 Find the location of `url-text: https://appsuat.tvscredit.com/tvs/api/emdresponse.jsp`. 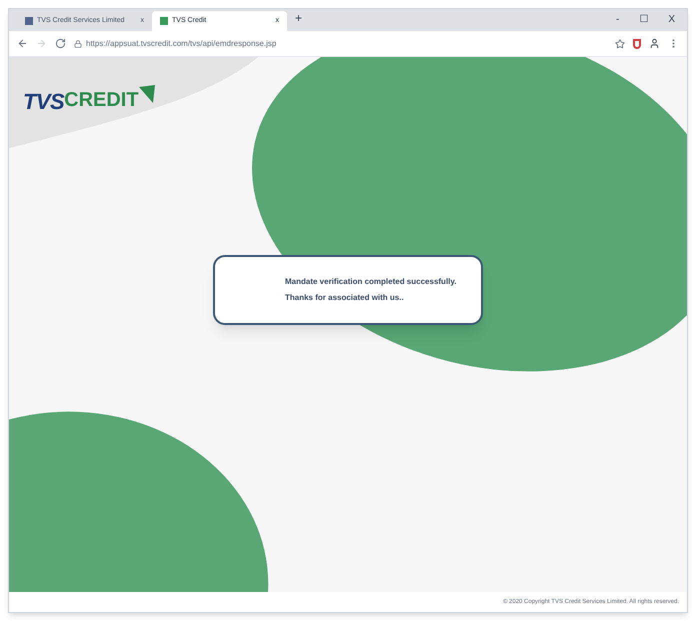

url-text: https://appsuat.tvscredit.com/tvs/api/emdresponse.jsp is located at coordinates (181, 44).